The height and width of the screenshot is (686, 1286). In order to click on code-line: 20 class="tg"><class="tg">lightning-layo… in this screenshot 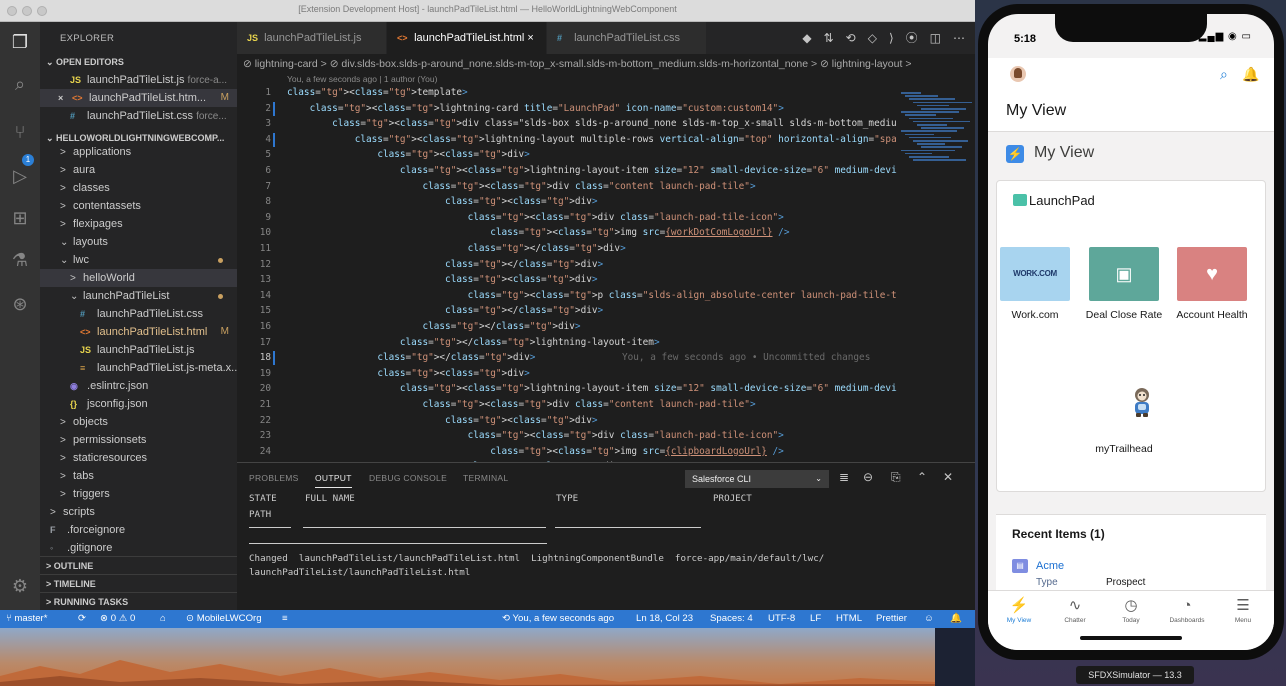, I will do `click(567, 389)`.